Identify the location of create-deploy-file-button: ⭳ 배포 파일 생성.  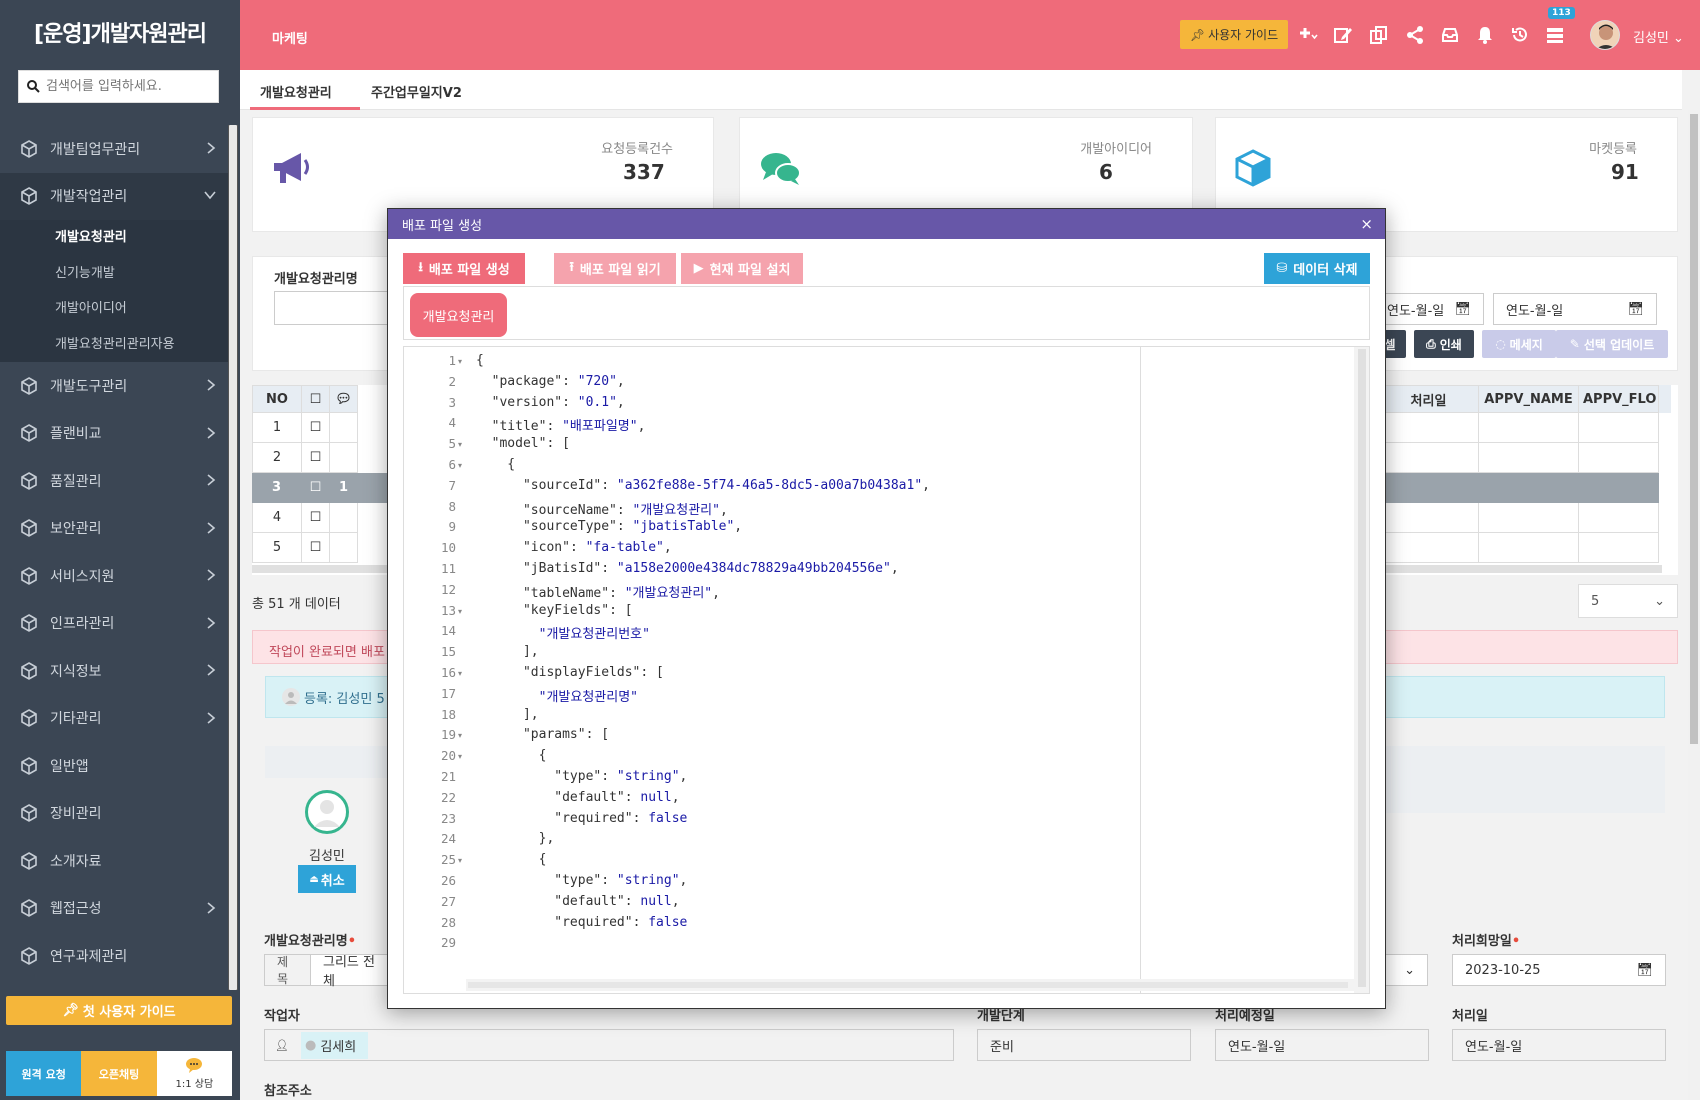
(464, 268).